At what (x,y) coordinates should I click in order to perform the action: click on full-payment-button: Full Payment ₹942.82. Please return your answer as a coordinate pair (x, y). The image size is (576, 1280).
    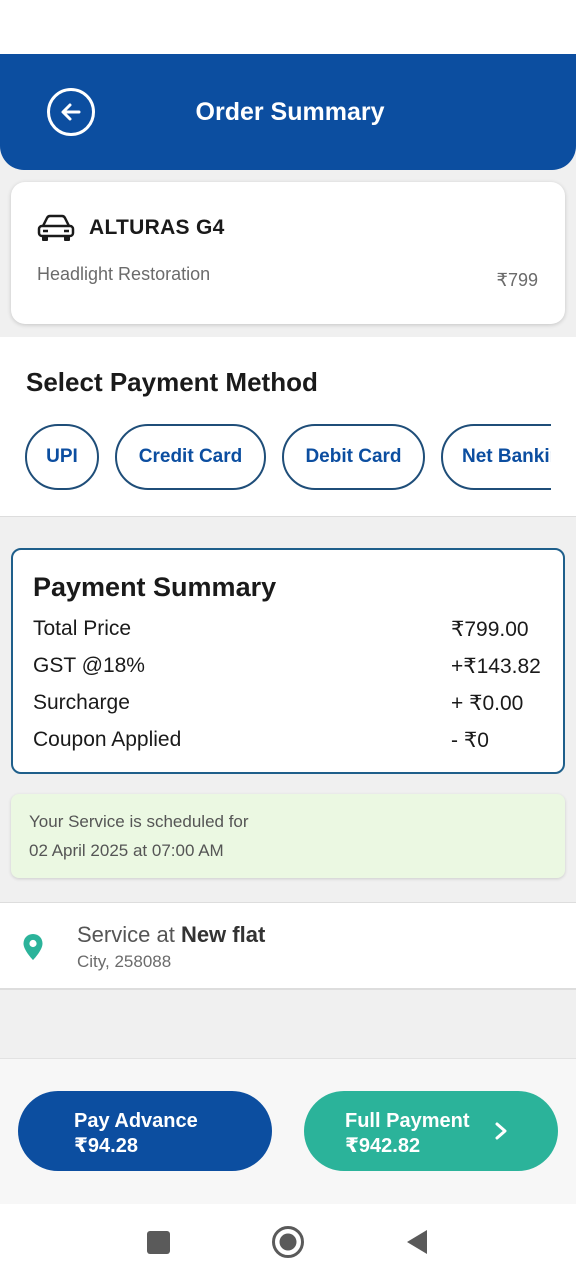
    Looking at the image, I should click on (431, 1131).